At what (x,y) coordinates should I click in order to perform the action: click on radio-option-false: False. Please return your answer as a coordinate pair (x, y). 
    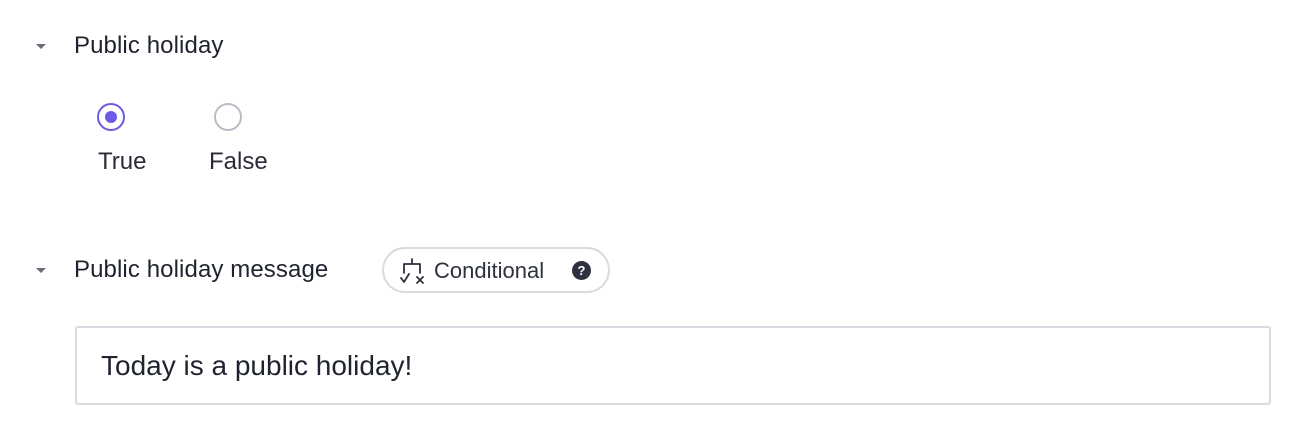
    Looking at the image, I should click on (244, 143).